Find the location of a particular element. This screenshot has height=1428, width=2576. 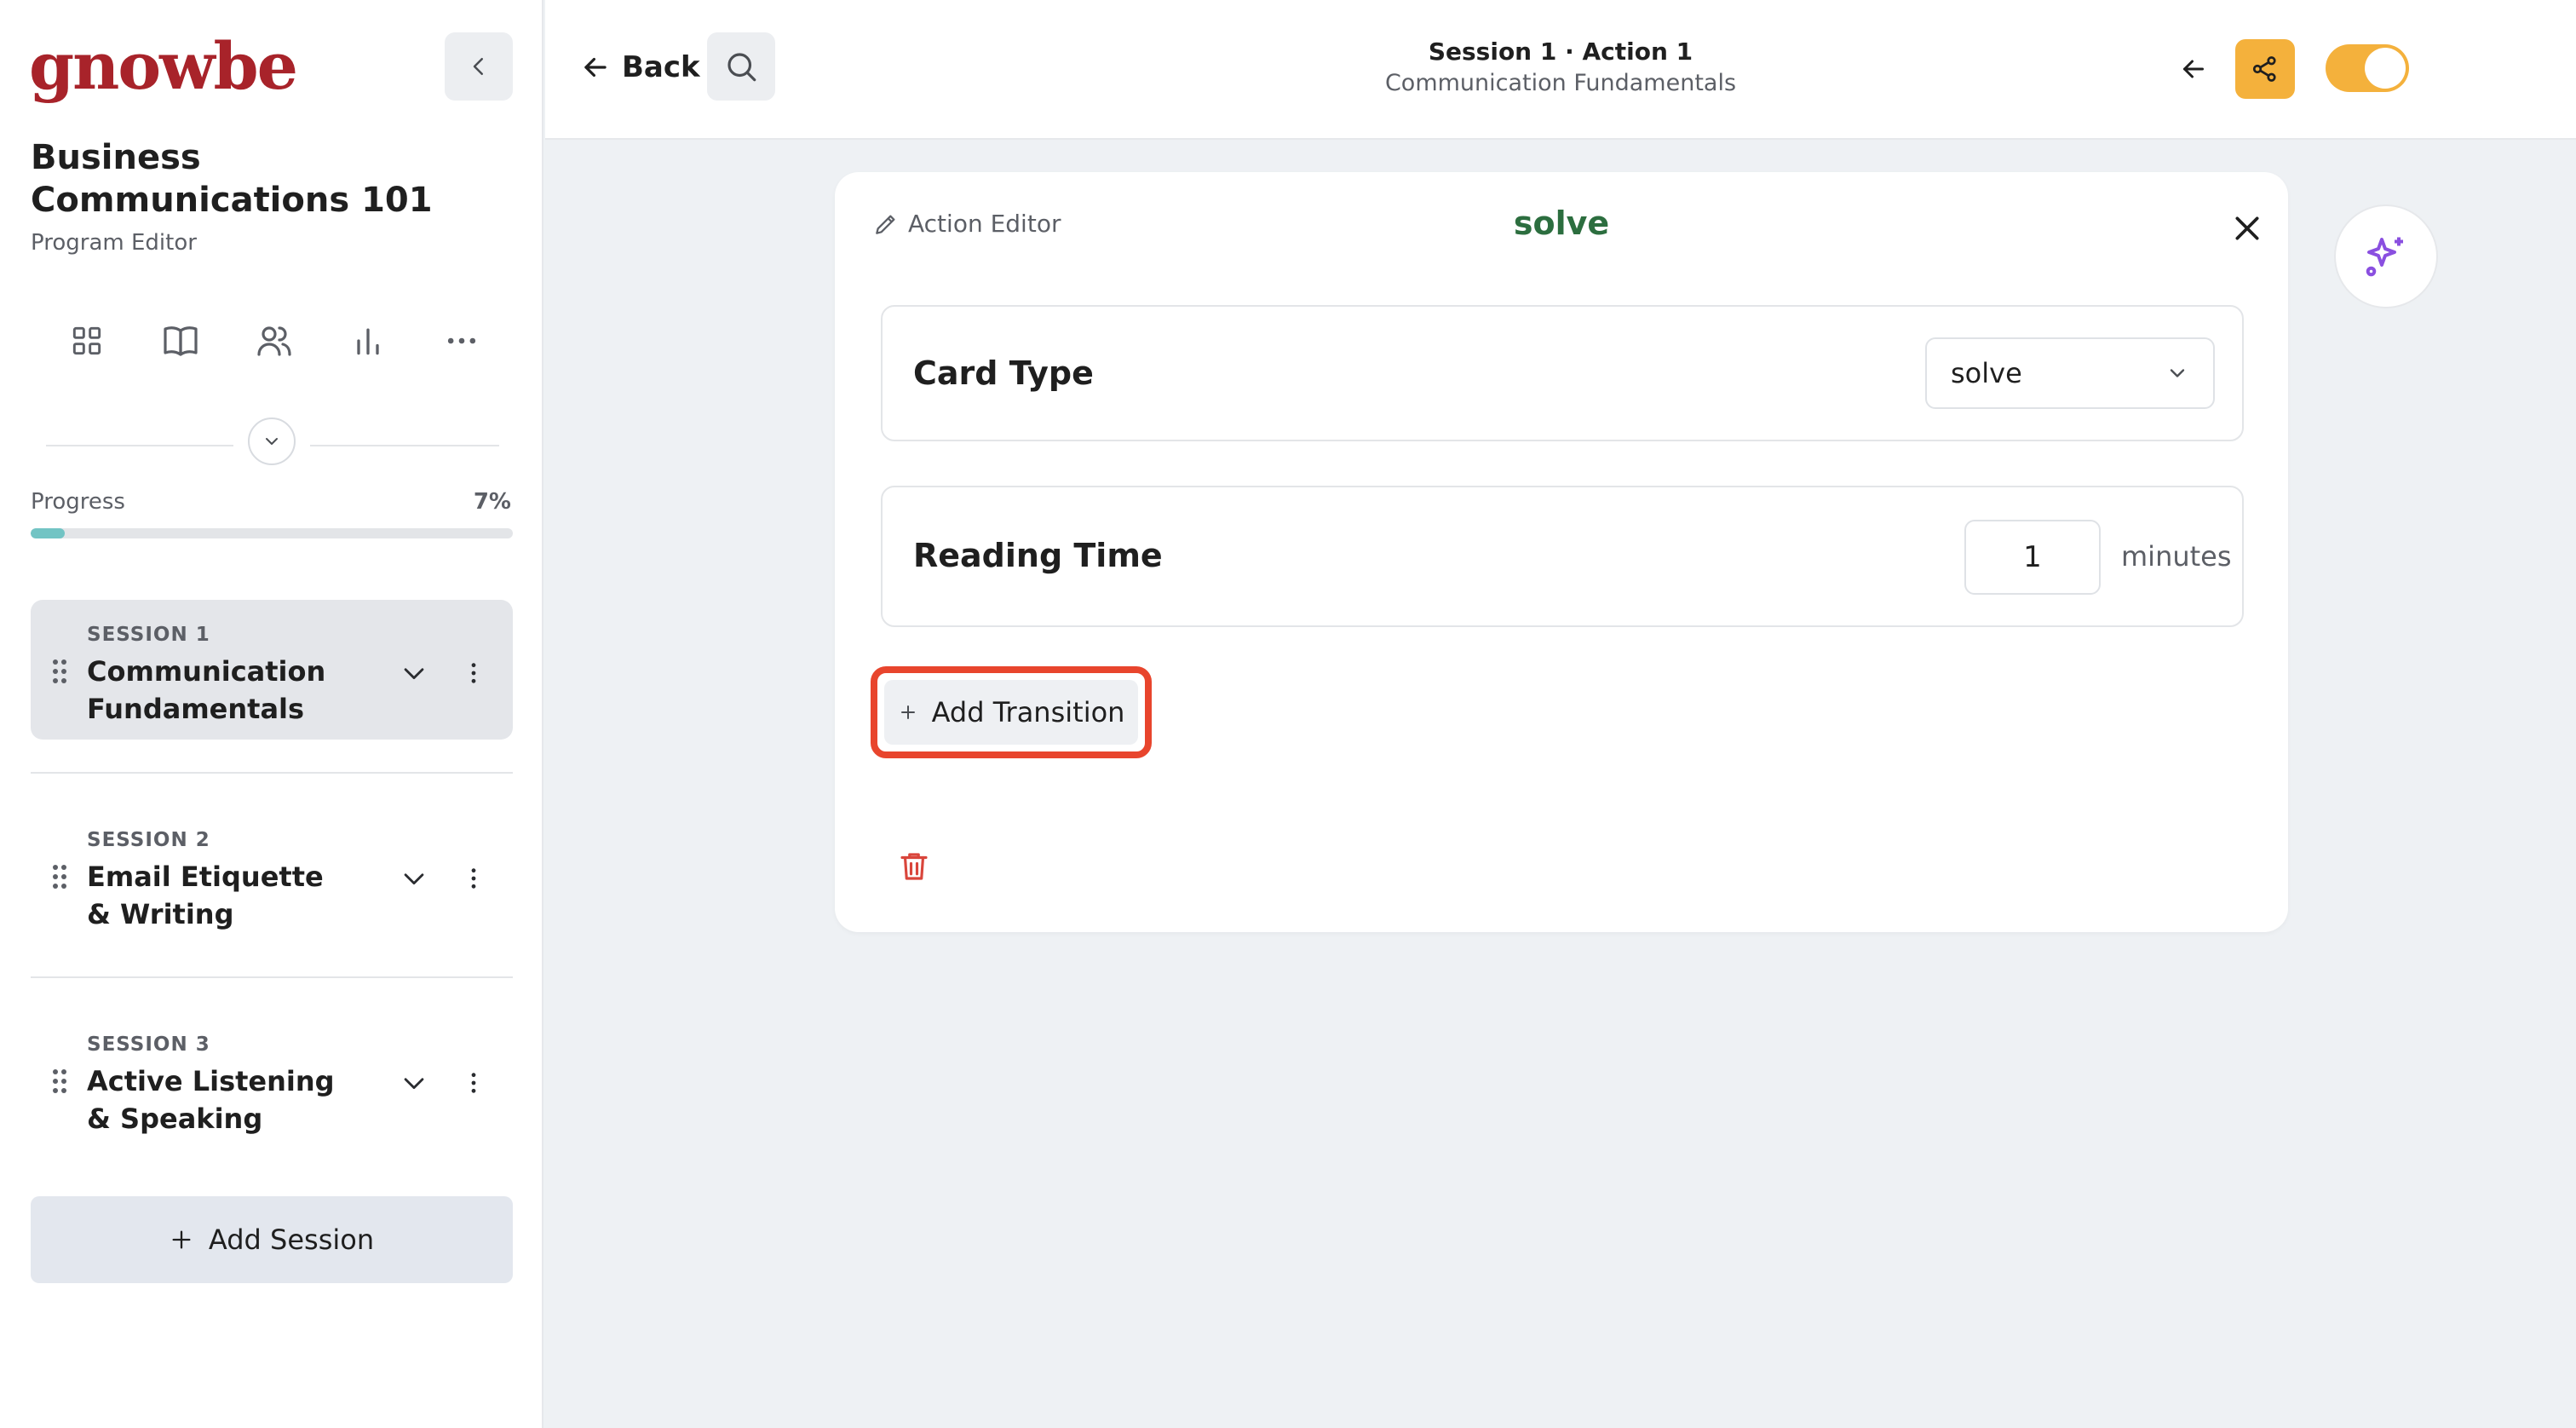

collapse-sidebar-button is located at coordinates (479, 66).